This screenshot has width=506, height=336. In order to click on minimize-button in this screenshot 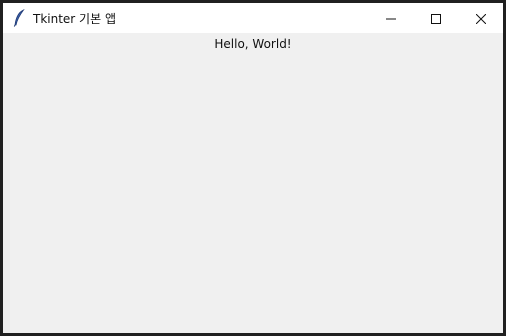, I will do `click(390, 18)`.